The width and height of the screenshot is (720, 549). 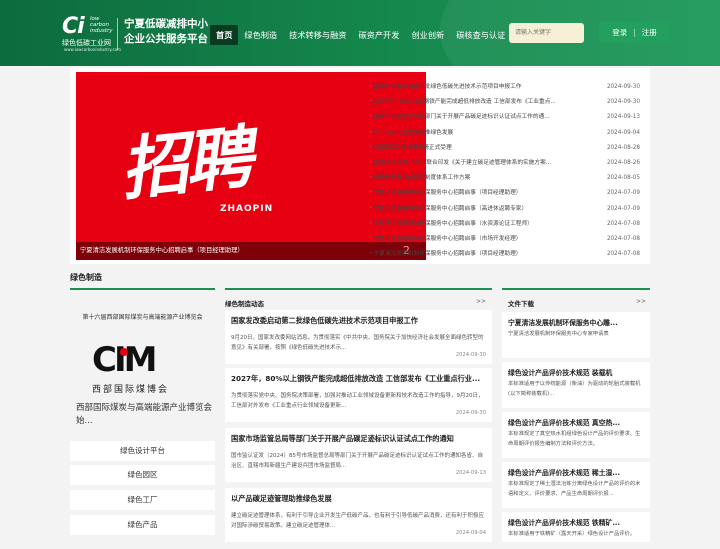 What do you see at coordinates (480, 148) in the screenshot?
I see `news-title: CCER项目减排量申请正式受理` at bounding box center [480, 148].